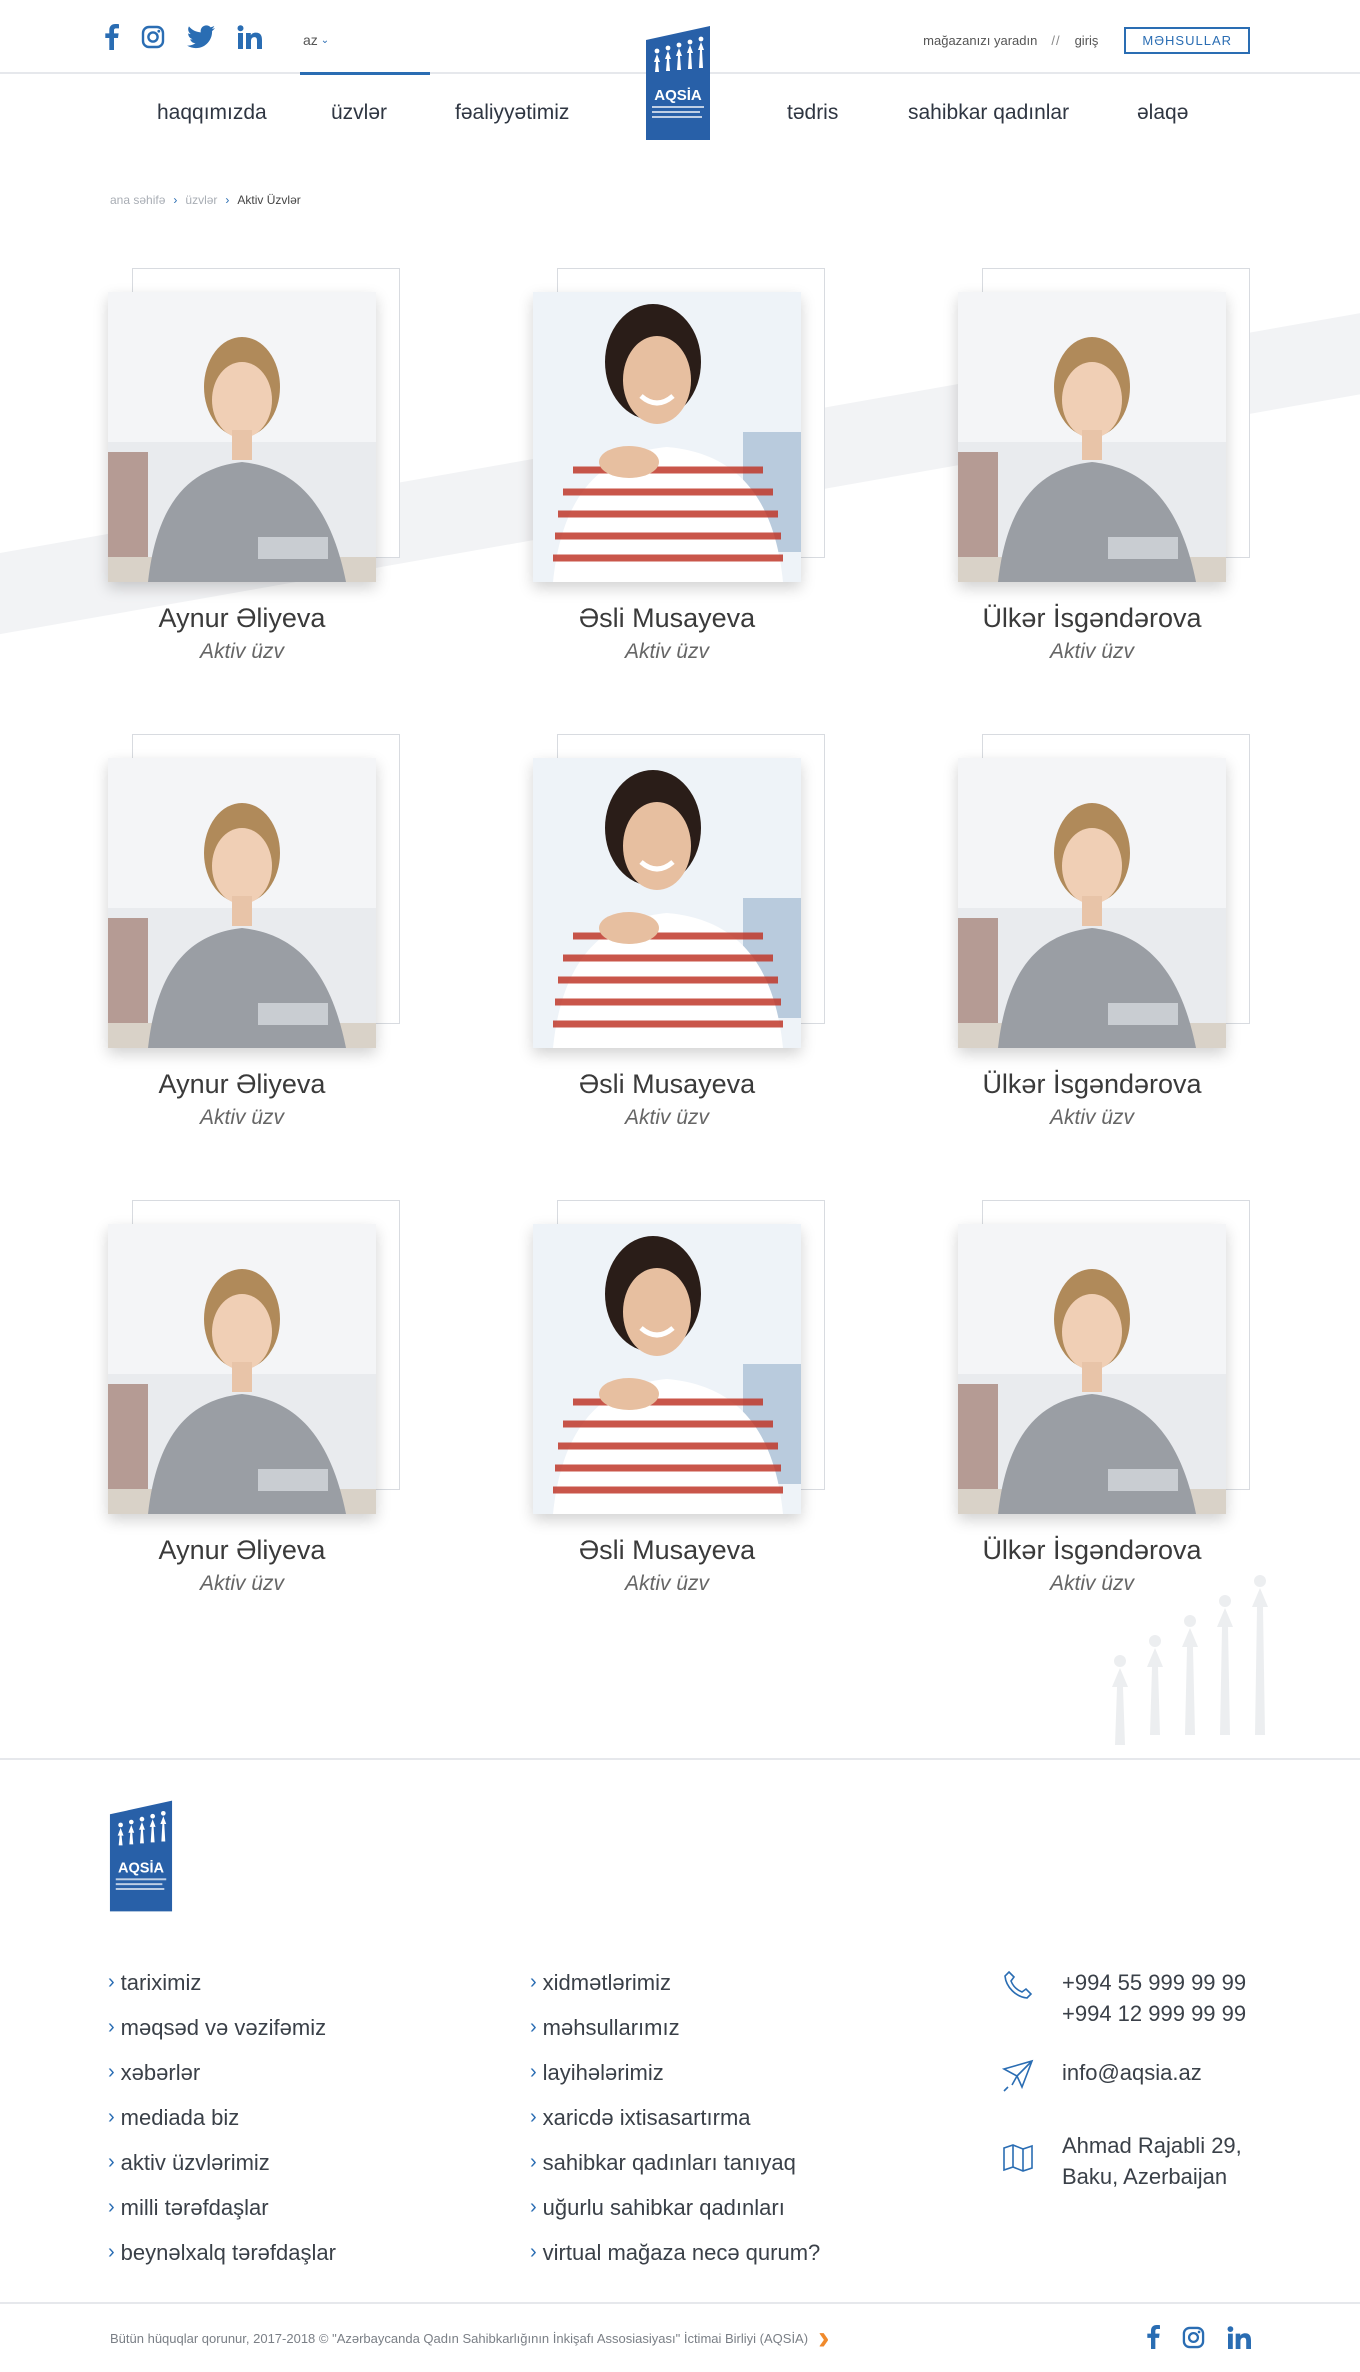 The height and width of the screenshot is (2372, 1360). I want to click on footer-link-national-partners: › milli tərəfdaşlar, so click(222, 2207).